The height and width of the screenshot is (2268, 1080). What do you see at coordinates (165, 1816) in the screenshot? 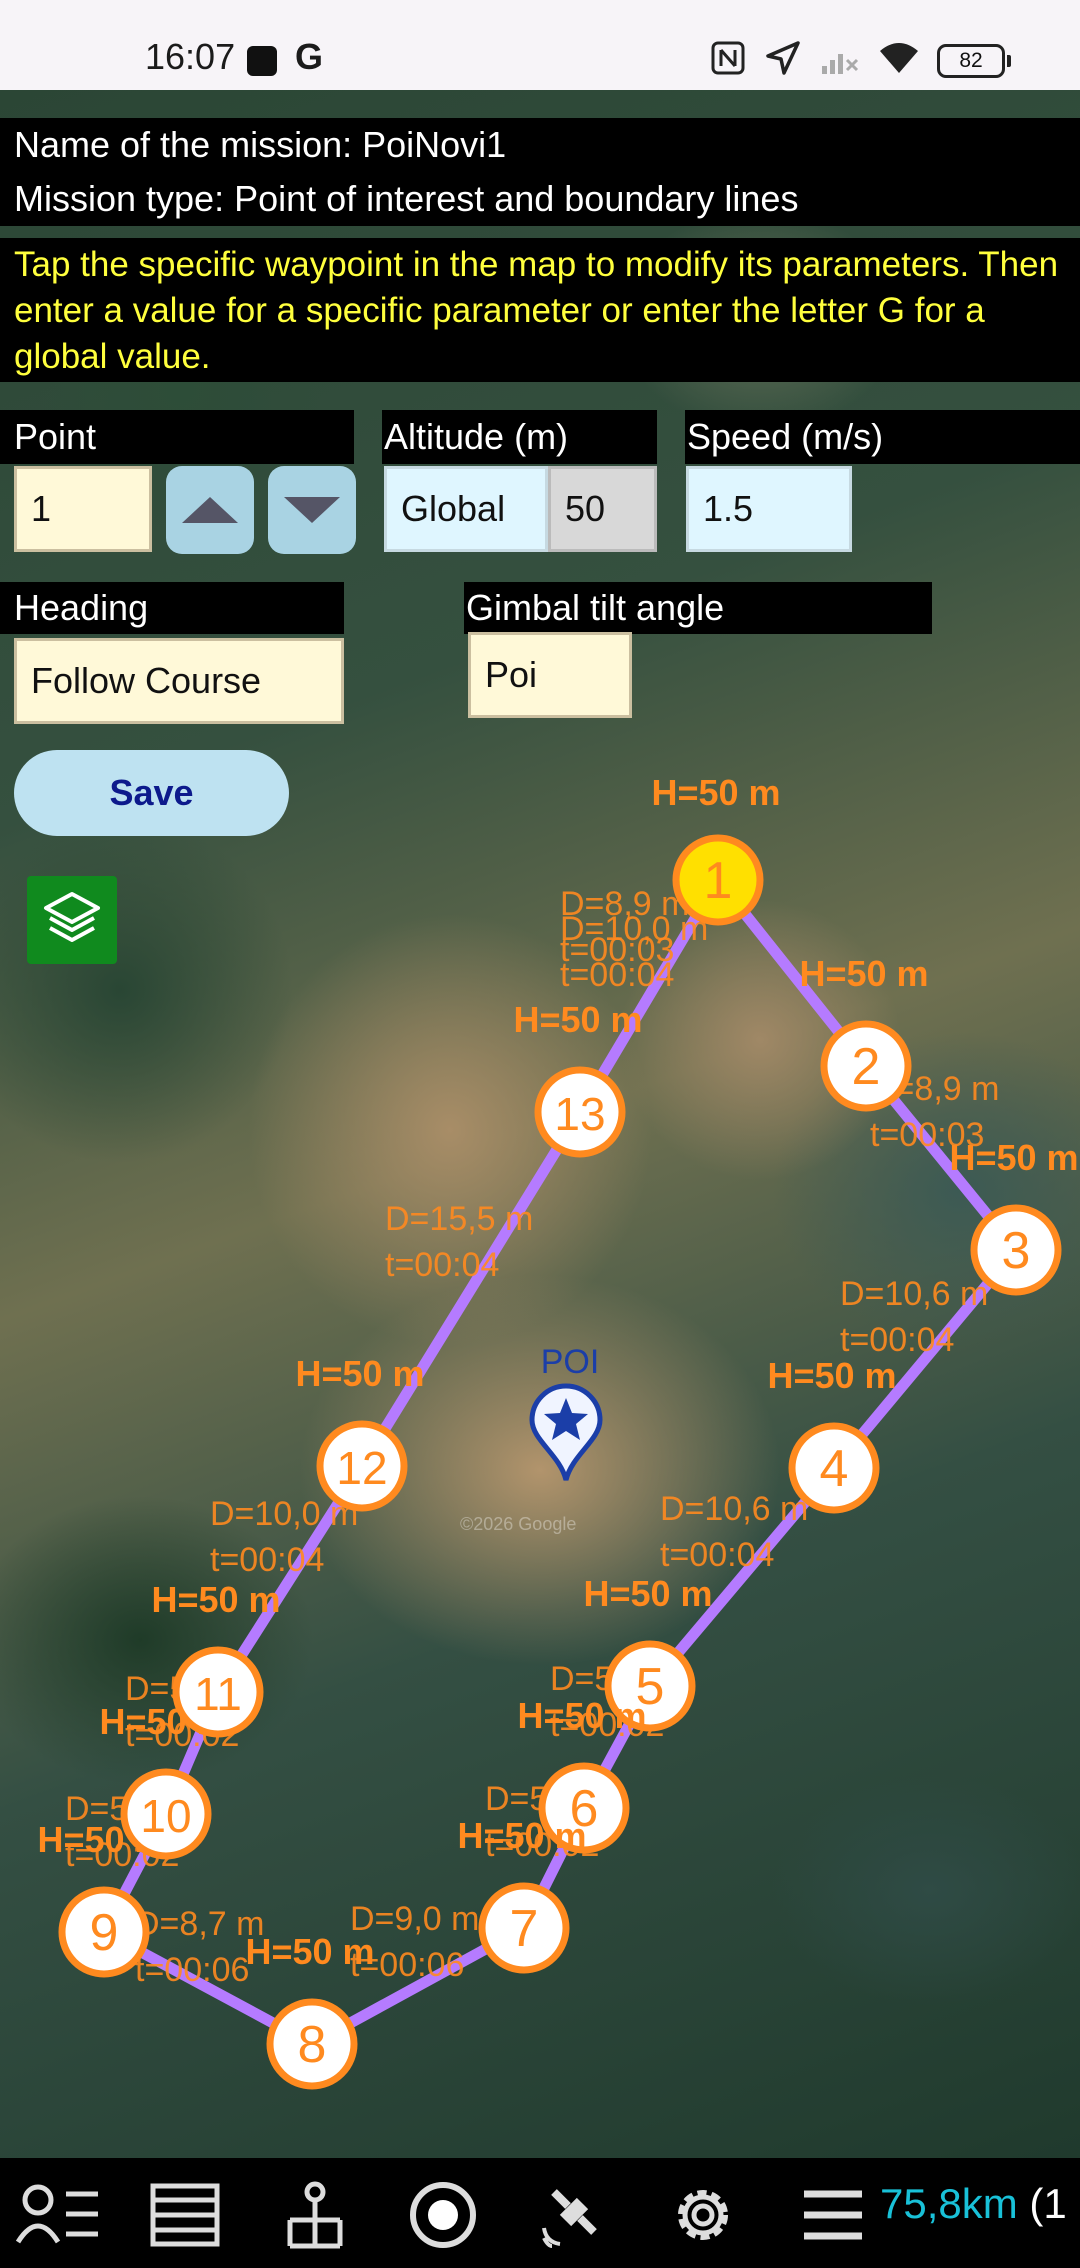
I see `waypoint-number: 10` at bounding box center [165, 1816].